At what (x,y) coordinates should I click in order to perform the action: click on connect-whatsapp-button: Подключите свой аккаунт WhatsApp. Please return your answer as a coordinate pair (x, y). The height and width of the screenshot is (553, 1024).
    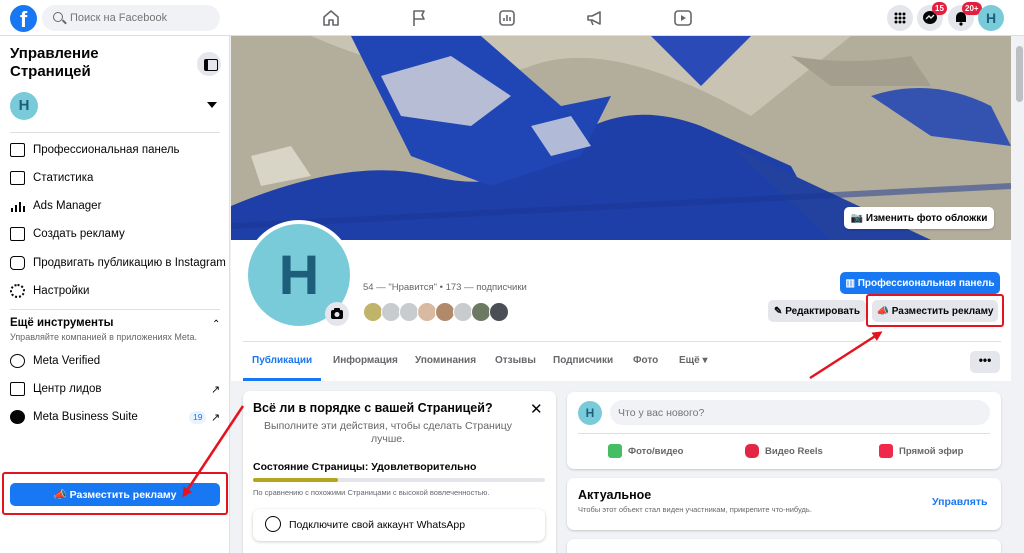
    Looking at the image, I should click on (399, 525).